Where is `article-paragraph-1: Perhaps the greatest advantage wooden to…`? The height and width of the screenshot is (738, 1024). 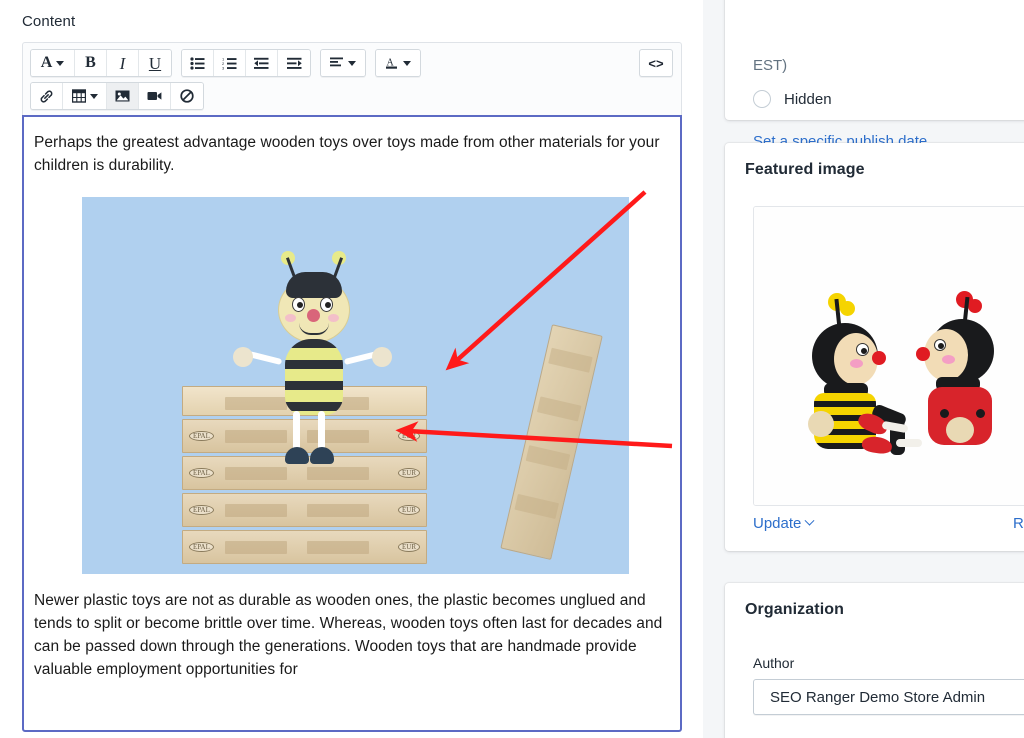 article-paragraph-1: Perhaps the greatest advantage wooden to… is located at coordinates (347, 154).